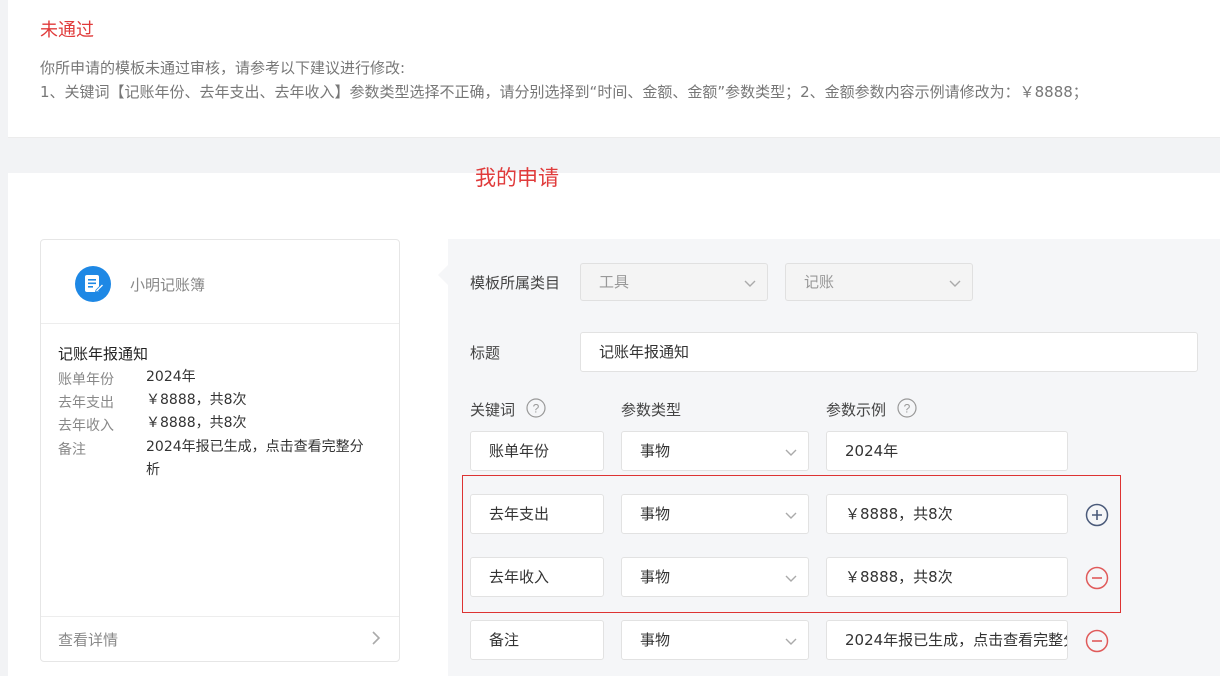 This screenshot has width=1220, height=676. Describe the element at coordinates (171, 377) in the screenshot. I see `preview-value-year: 2024年` at that location.